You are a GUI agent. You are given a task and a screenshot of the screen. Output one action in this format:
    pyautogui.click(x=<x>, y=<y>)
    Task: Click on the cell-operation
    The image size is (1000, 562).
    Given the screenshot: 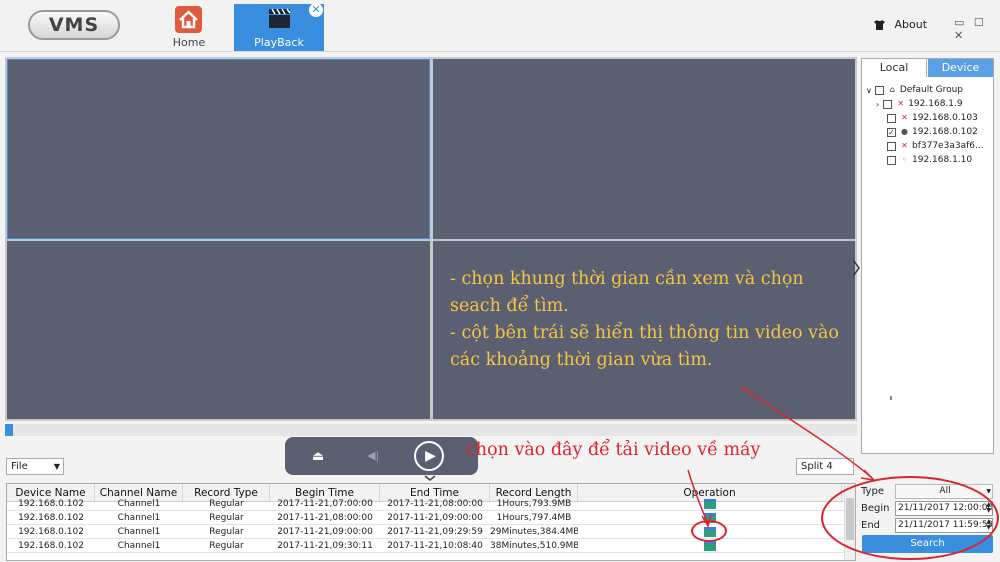 What is the action you would take?
    pyautogui.click(x=710, y=503)
    